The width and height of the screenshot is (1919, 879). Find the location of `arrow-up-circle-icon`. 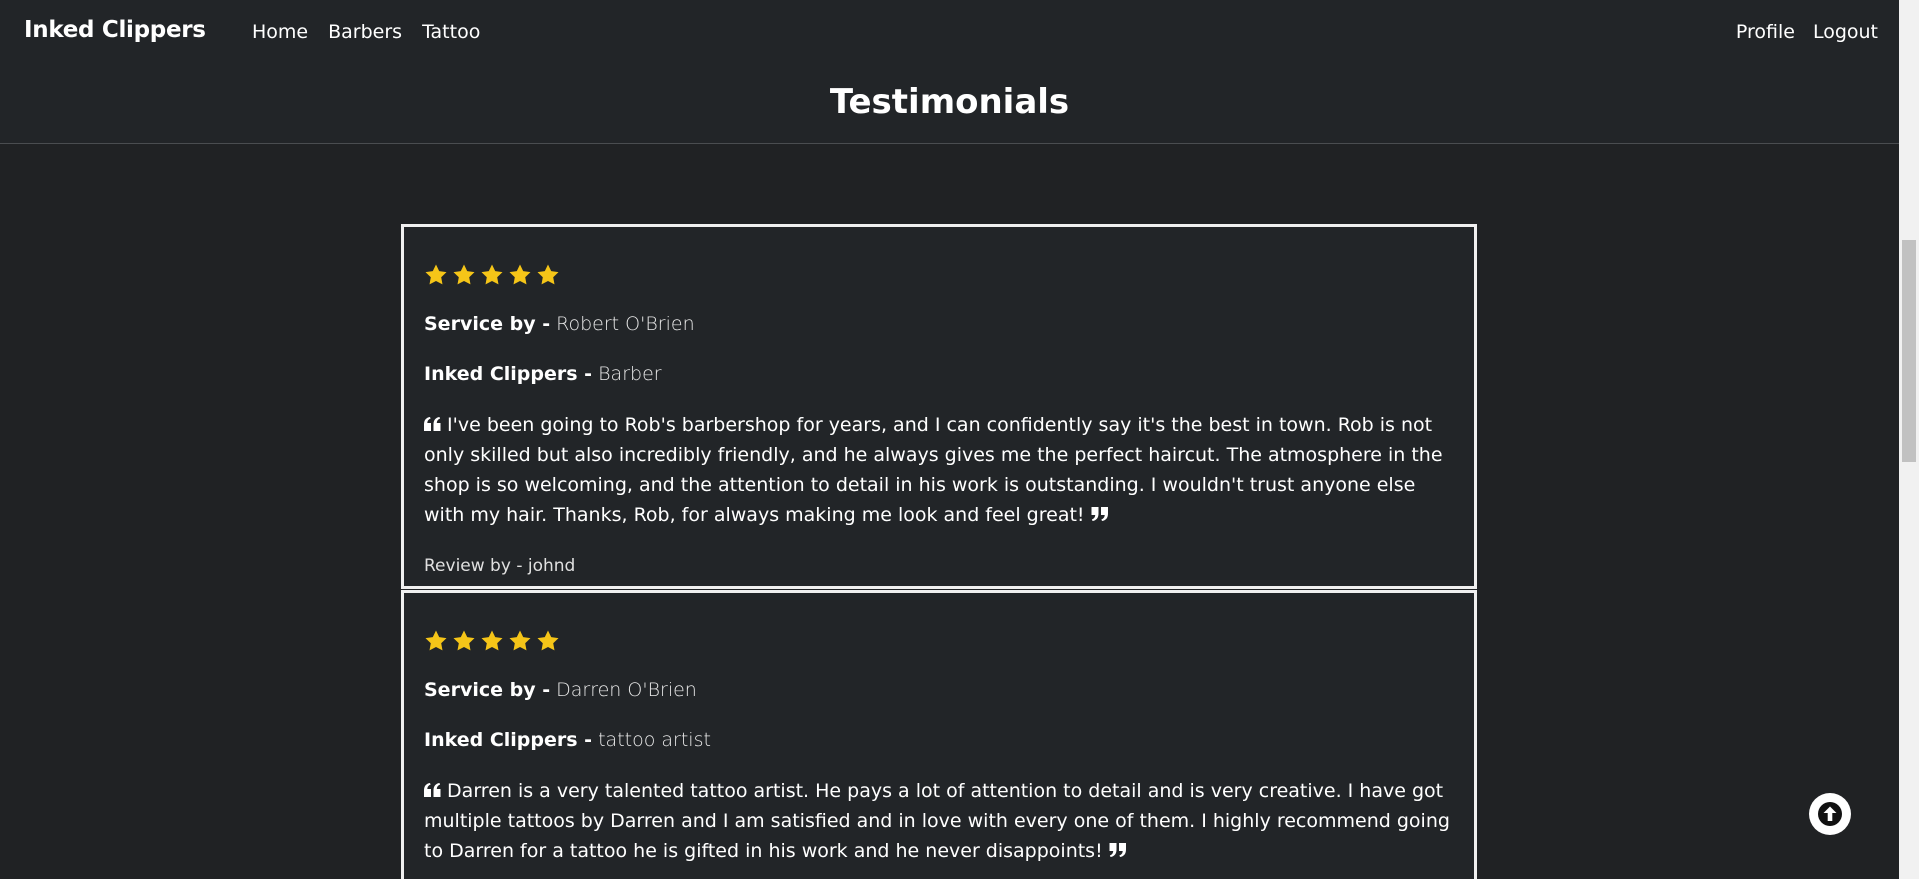

arrow-up-circle-icon is located at coordinates (1830, 814).